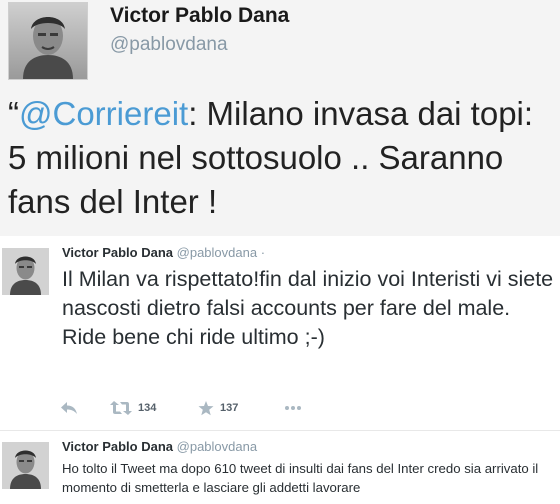  I want to click on retweet-button: 134, so click(133, 408).